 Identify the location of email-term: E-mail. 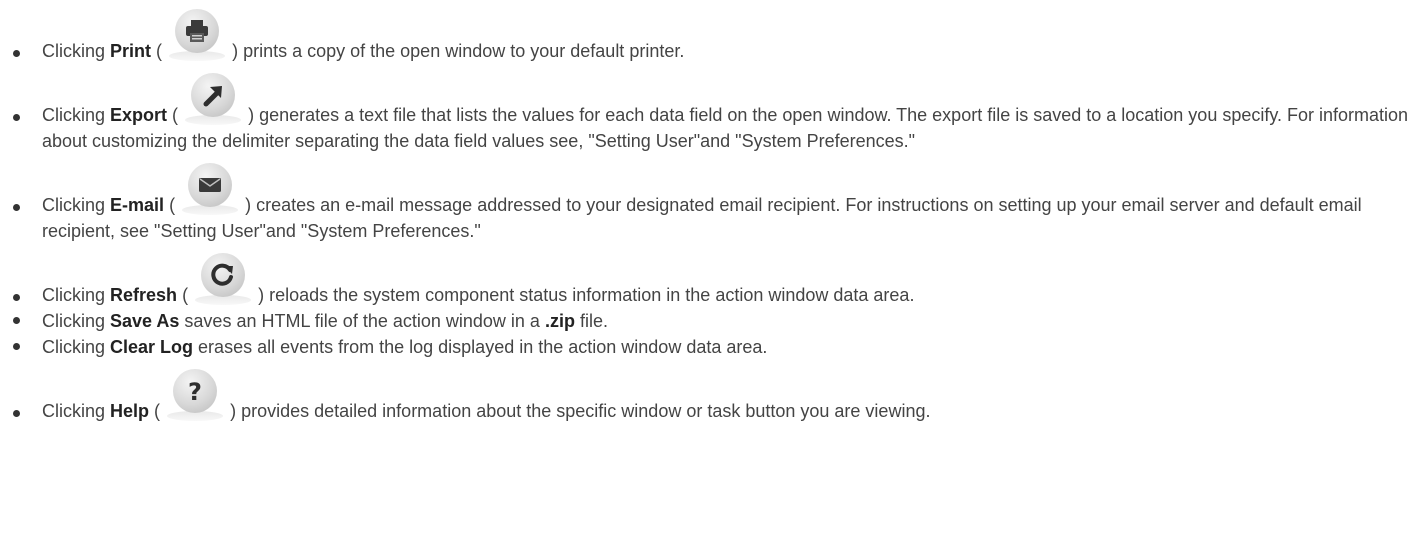
(137, 205).